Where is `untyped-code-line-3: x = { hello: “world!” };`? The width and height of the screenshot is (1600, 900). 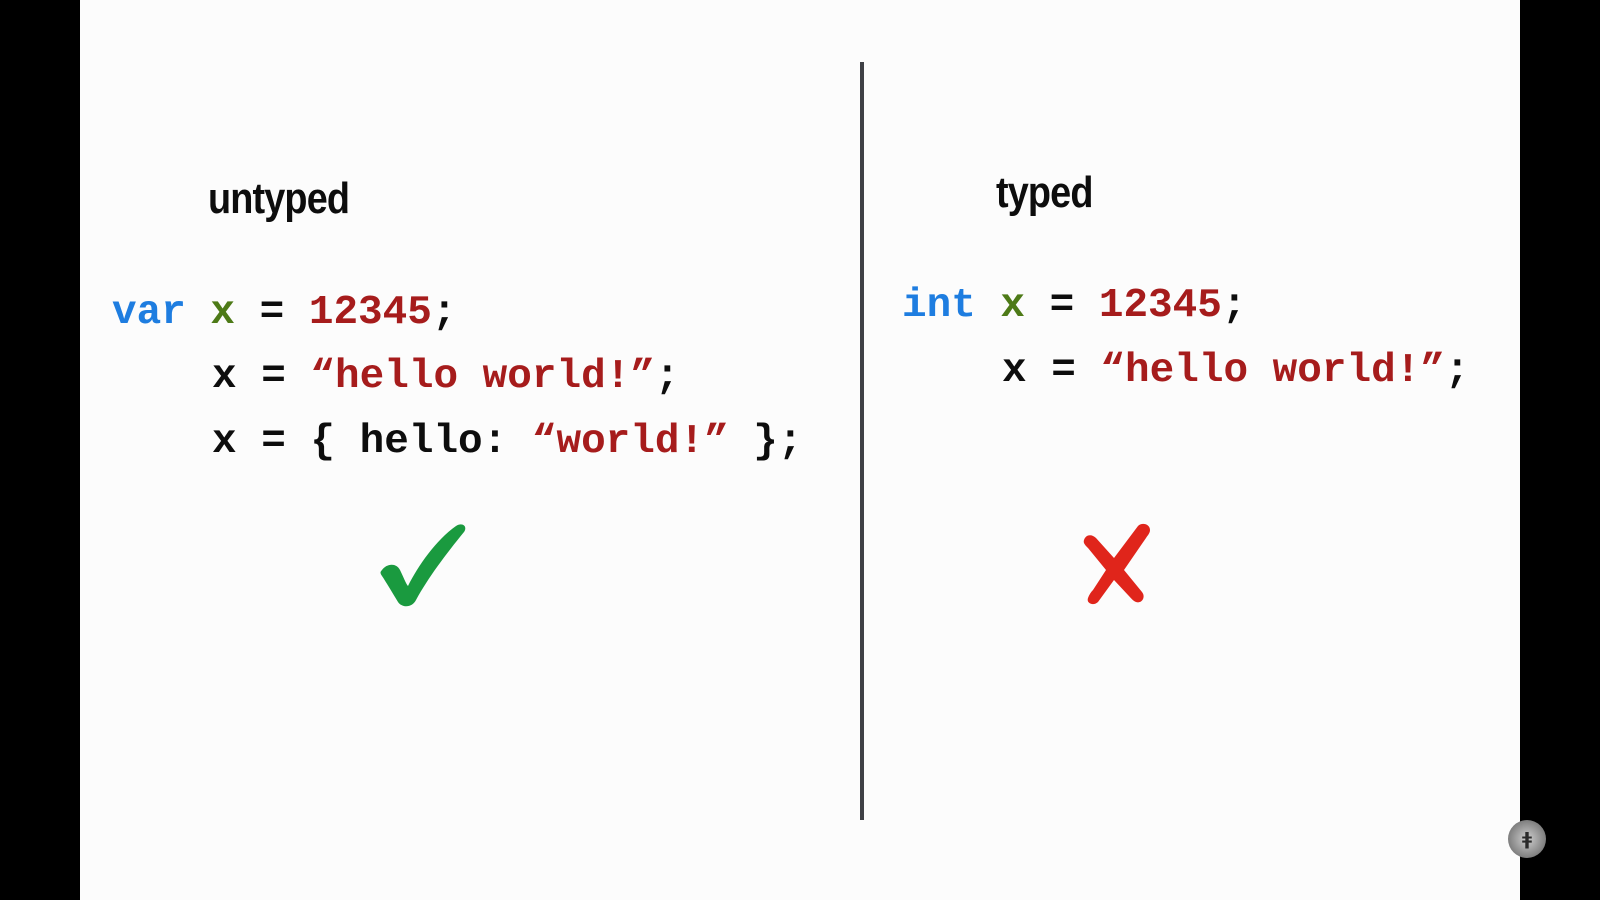 untyped-code-line-3: x = { hello: “world!” }; is located at coordinates (507, 442).